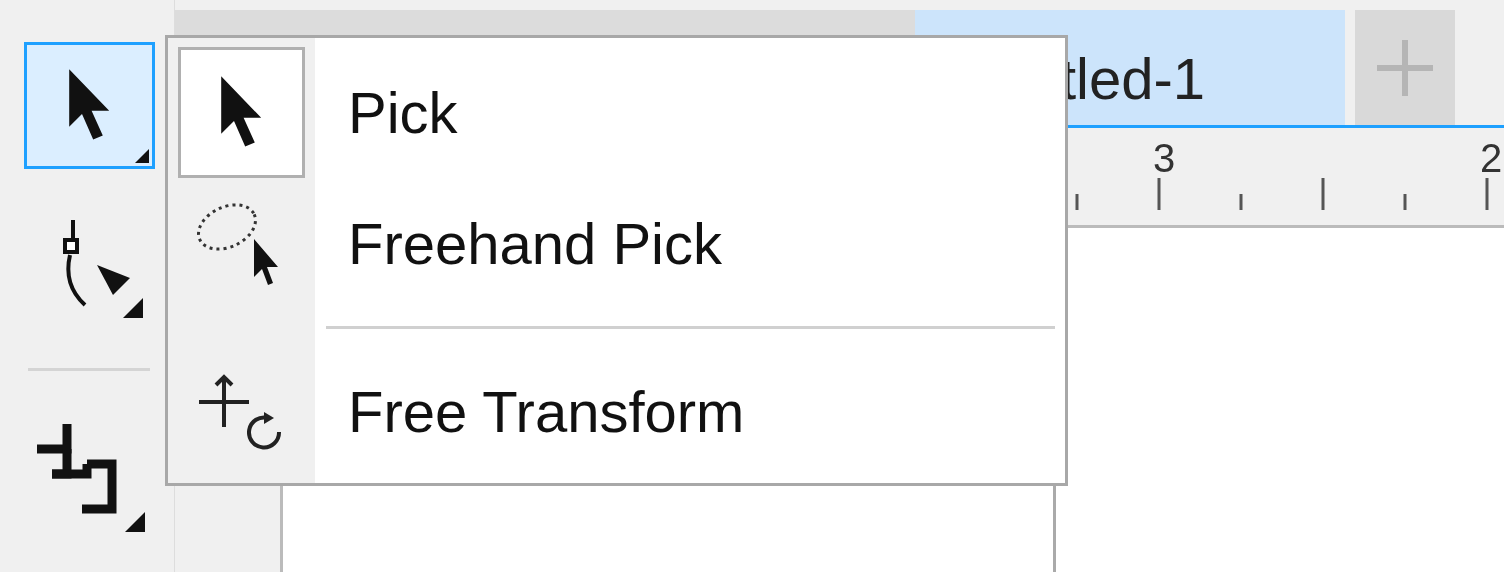  What do you see at coordinates (1405, 67) in the screenshot?
I see `plus-icon` at bounding box center [1405, 67].